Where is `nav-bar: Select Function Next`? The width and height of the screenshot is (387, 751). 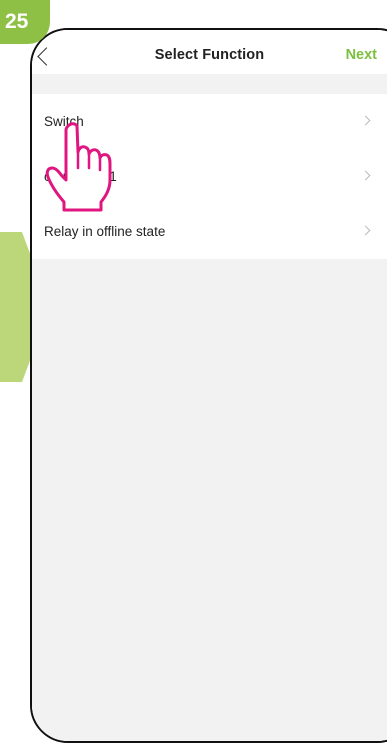 nav-bar: Select Function Next is located at coordinates (209, 52).